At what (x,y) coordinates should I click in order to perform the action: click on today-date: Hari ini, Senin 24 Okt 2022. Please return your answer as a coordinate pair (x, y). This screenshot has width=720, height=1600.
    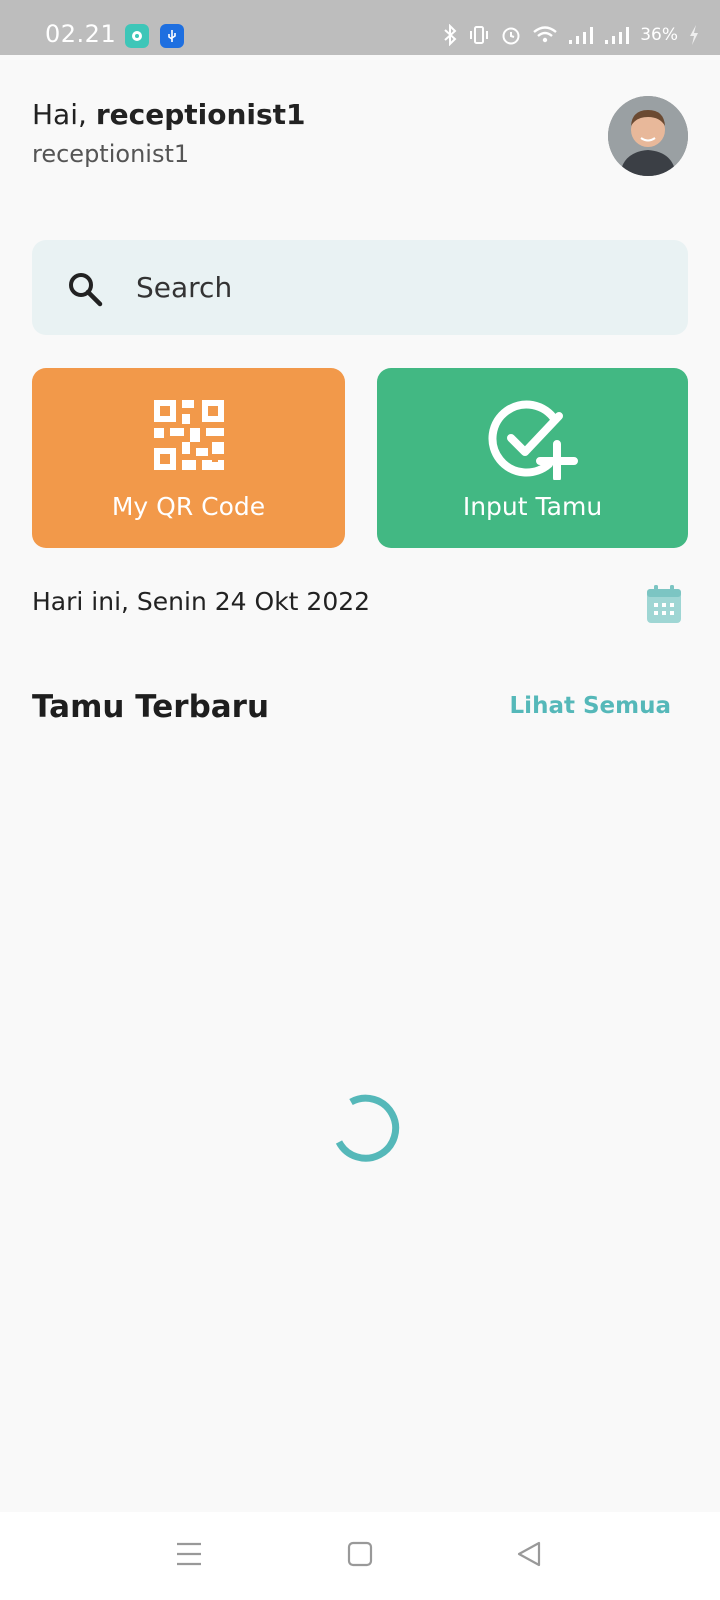
    Looking at the image, I should click on (201, 601).